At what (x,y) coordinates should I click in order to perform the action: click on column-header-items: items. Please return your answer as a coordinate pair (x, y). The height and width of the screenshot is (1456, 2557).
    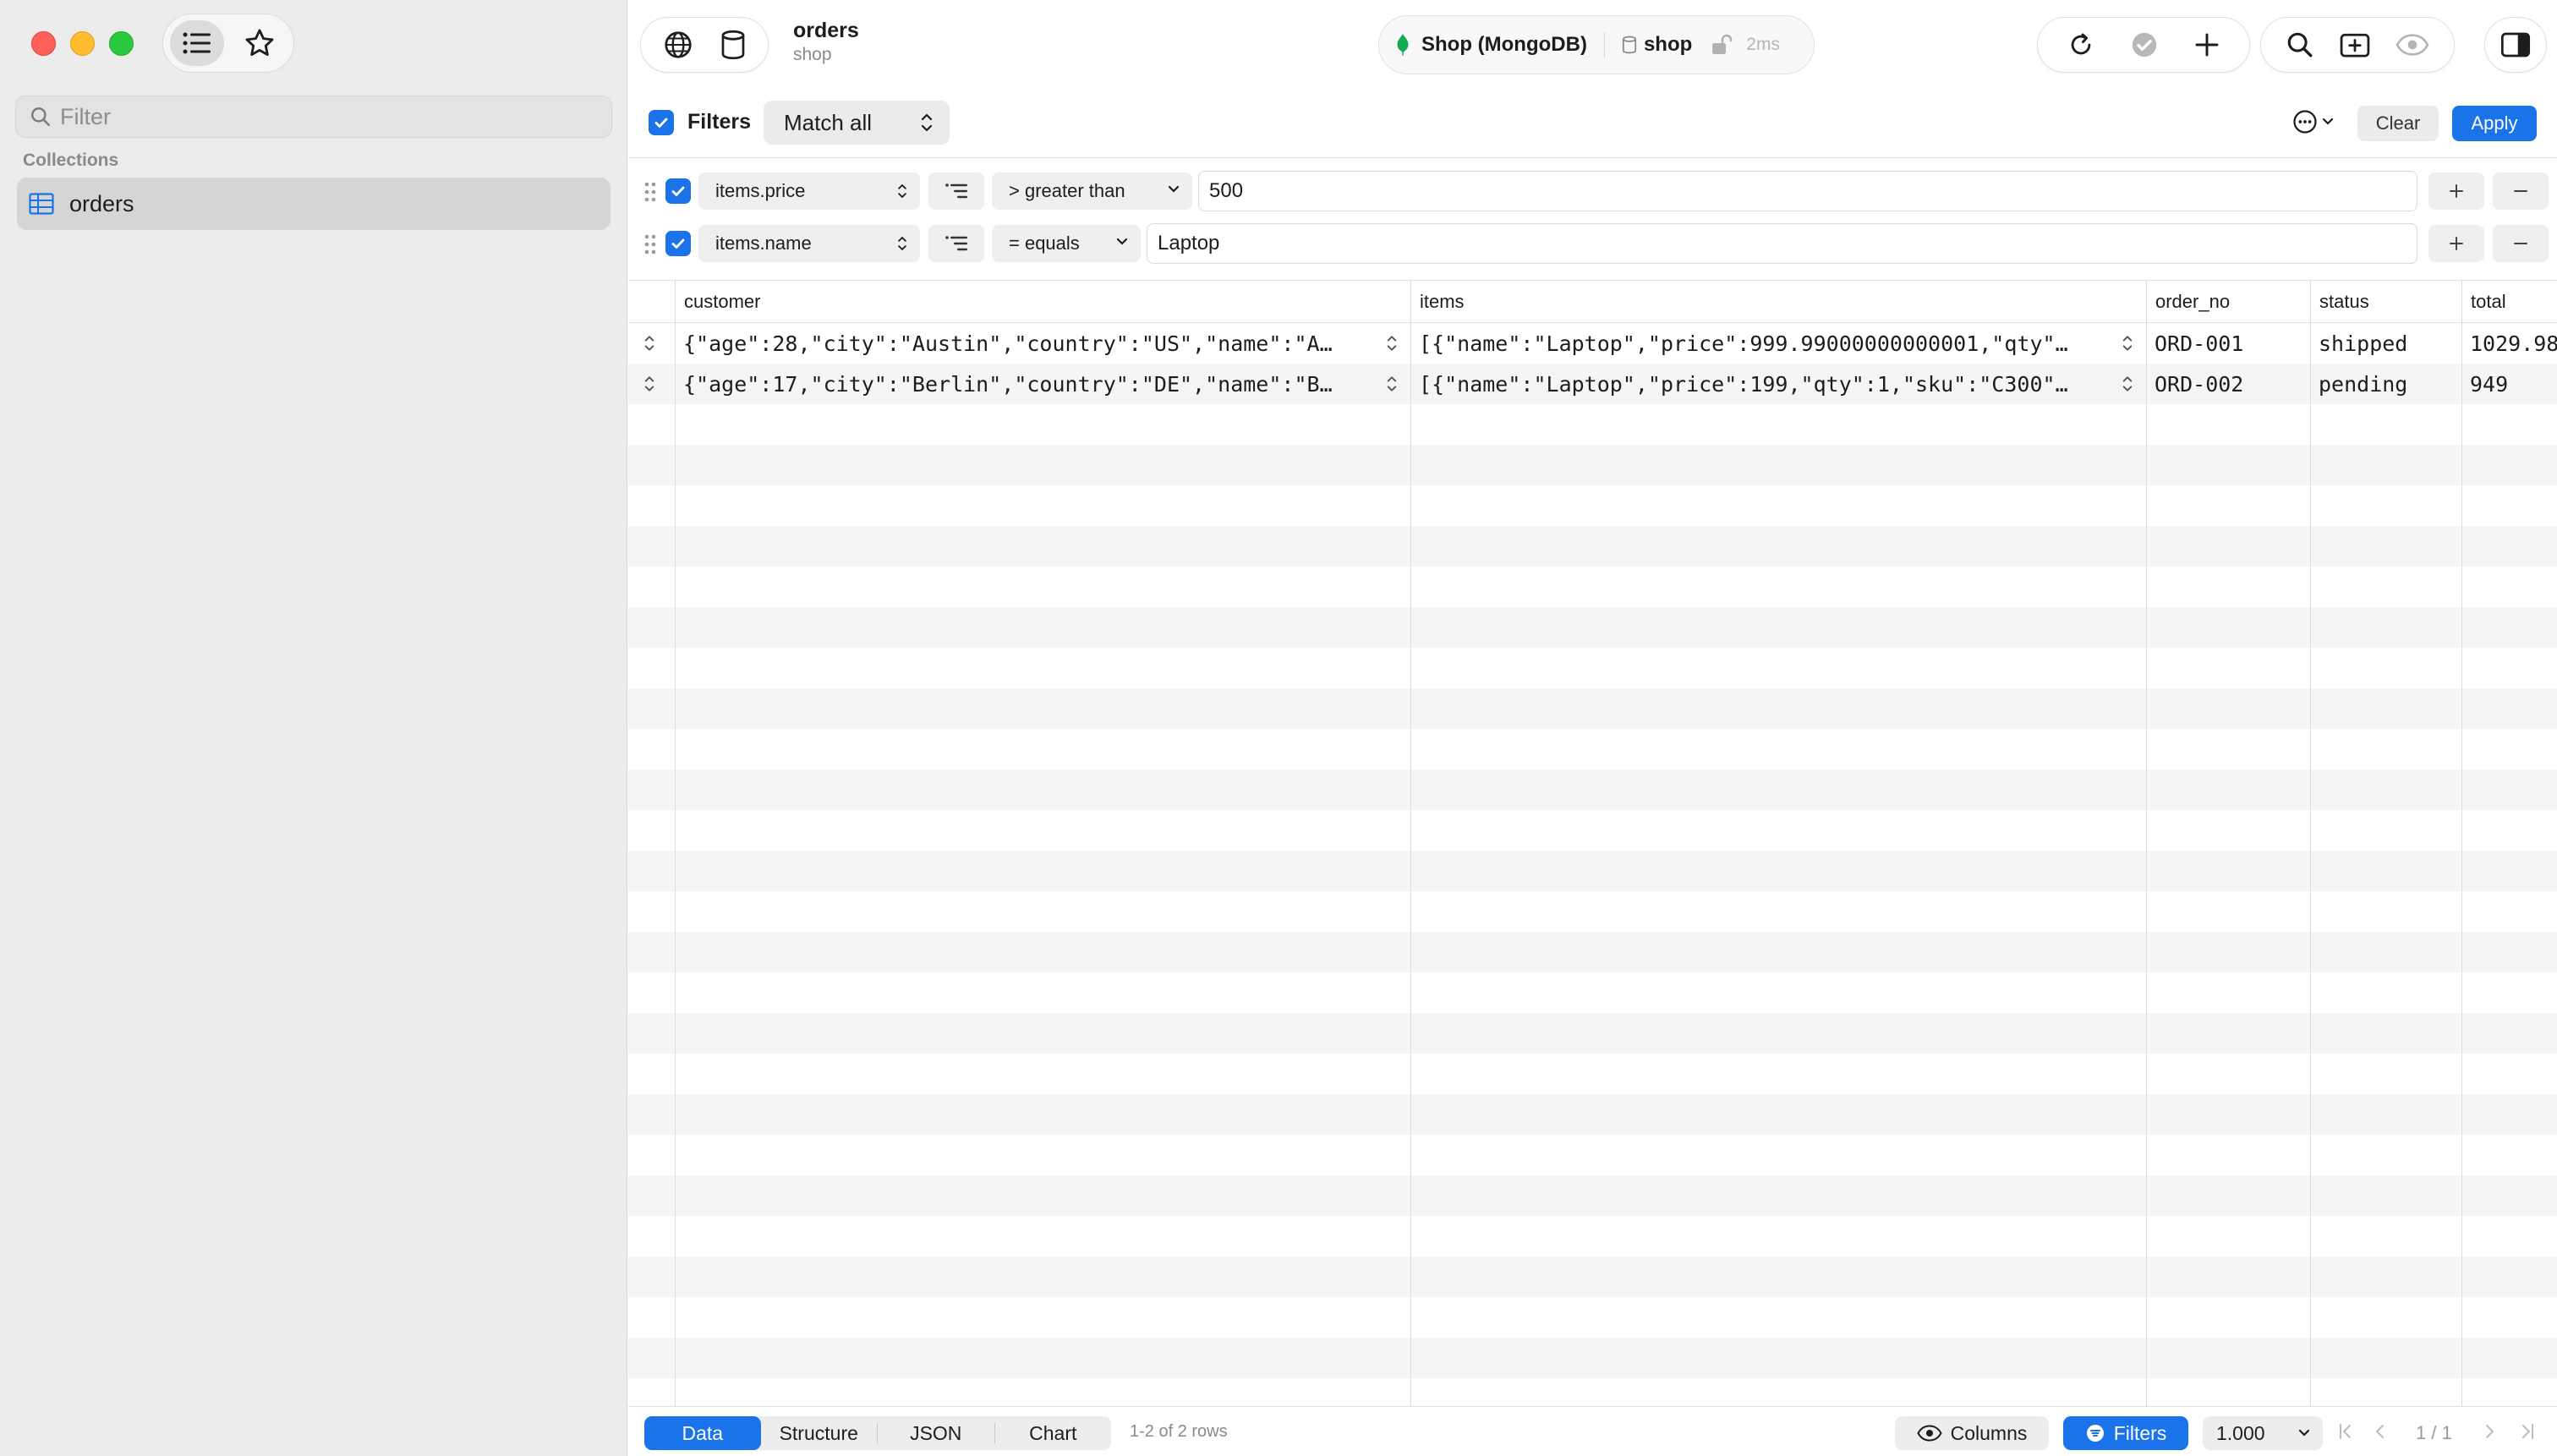
    Looking at the image, I should click on (1778, 302).